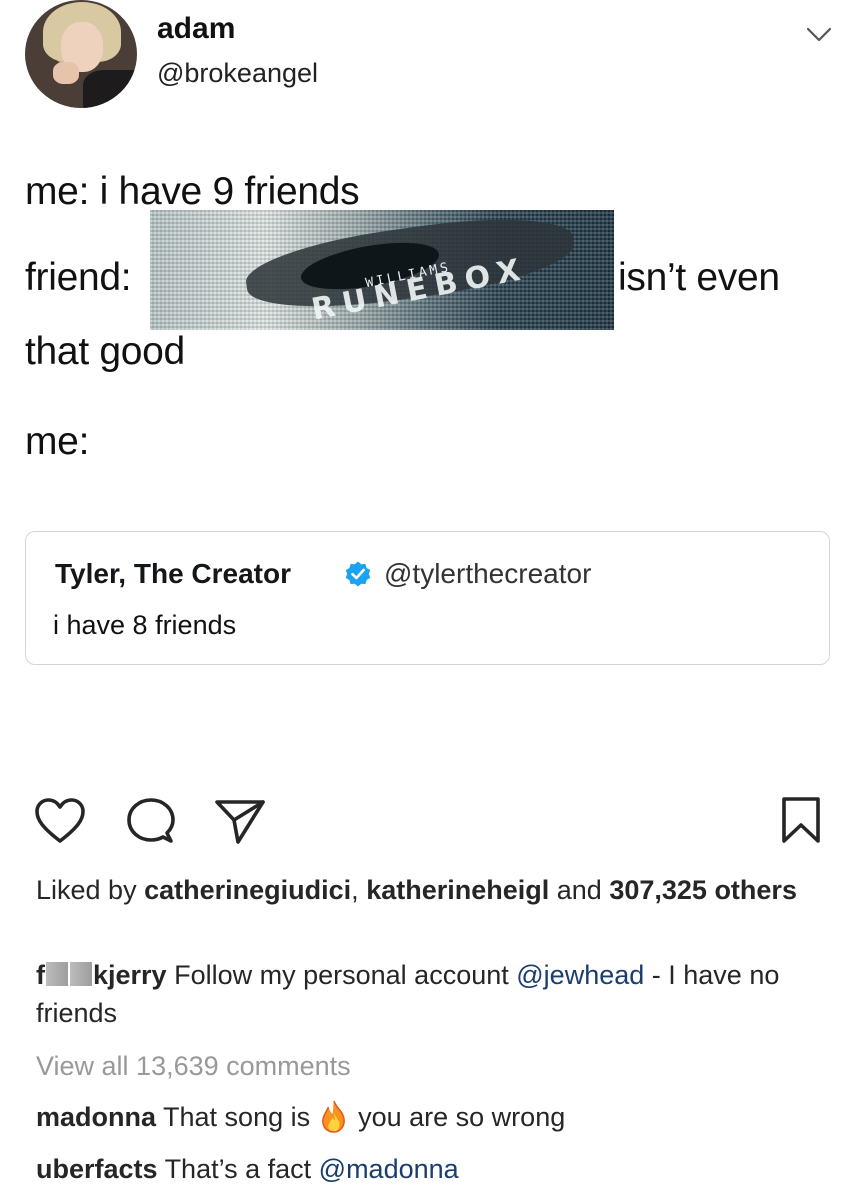 This screenshot has width=854, height=1200. What do you see at coordinates (333, 1116) in the screenshot?
I see `fire-emoji` at bounding box center [333, 1116].